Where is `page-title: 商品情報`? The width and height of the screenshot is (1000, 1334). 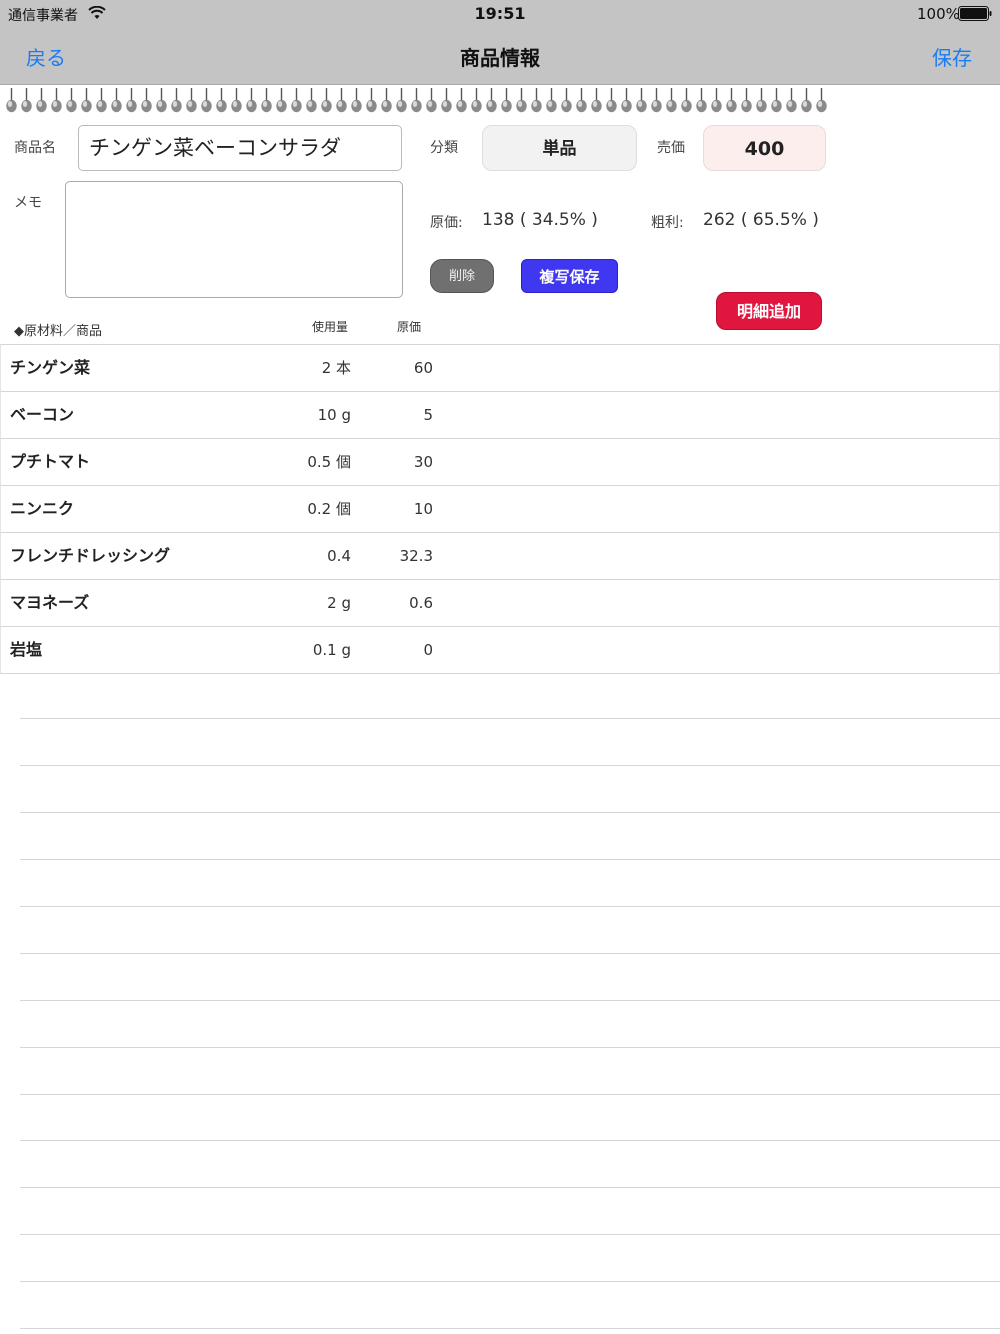
page-title: 商品情報 is located at coordinates (500, 58).